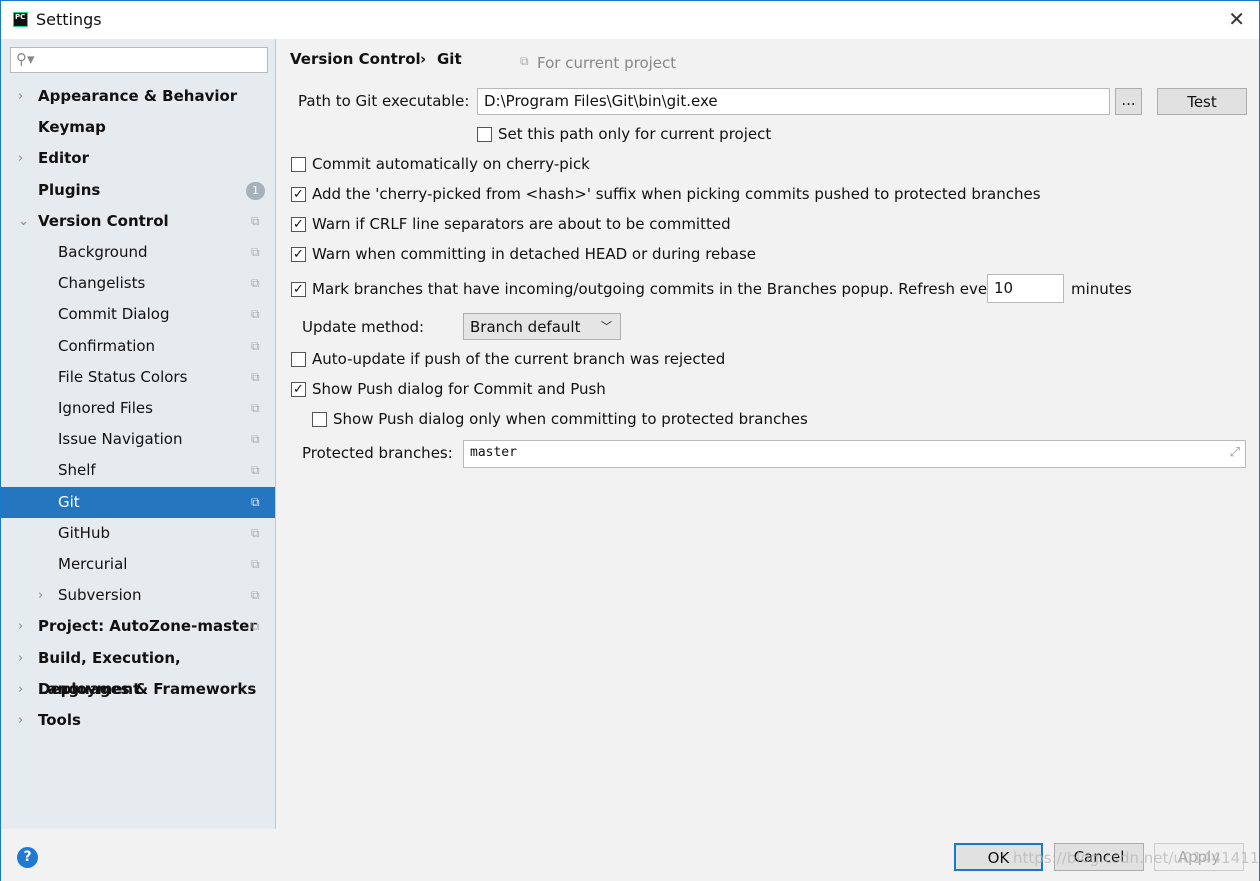 The image size is (1260, 881). I want to click on sidebar-item-label: Tools, so click(59, 720).